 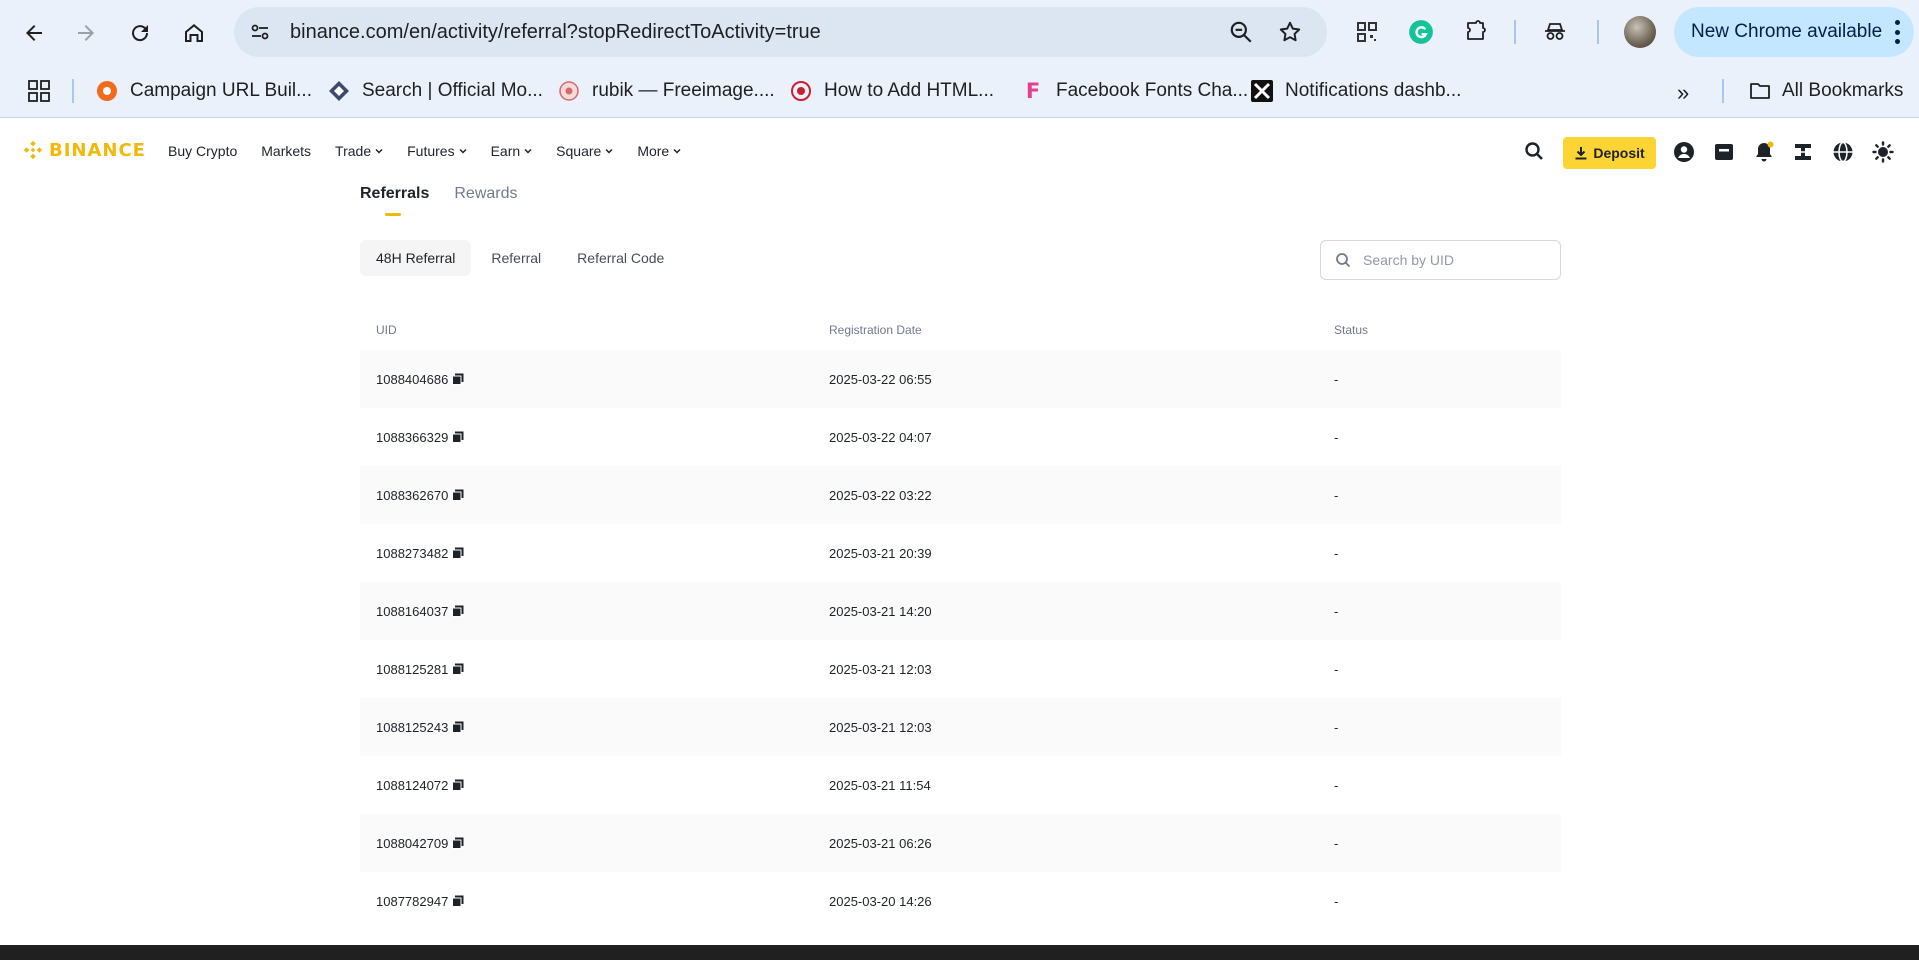 What do you see at coordinates (880, 379) in the screenshot?
I see `registration-date-value: 2025-03-22 06:55` at bounding box center [880, 379].